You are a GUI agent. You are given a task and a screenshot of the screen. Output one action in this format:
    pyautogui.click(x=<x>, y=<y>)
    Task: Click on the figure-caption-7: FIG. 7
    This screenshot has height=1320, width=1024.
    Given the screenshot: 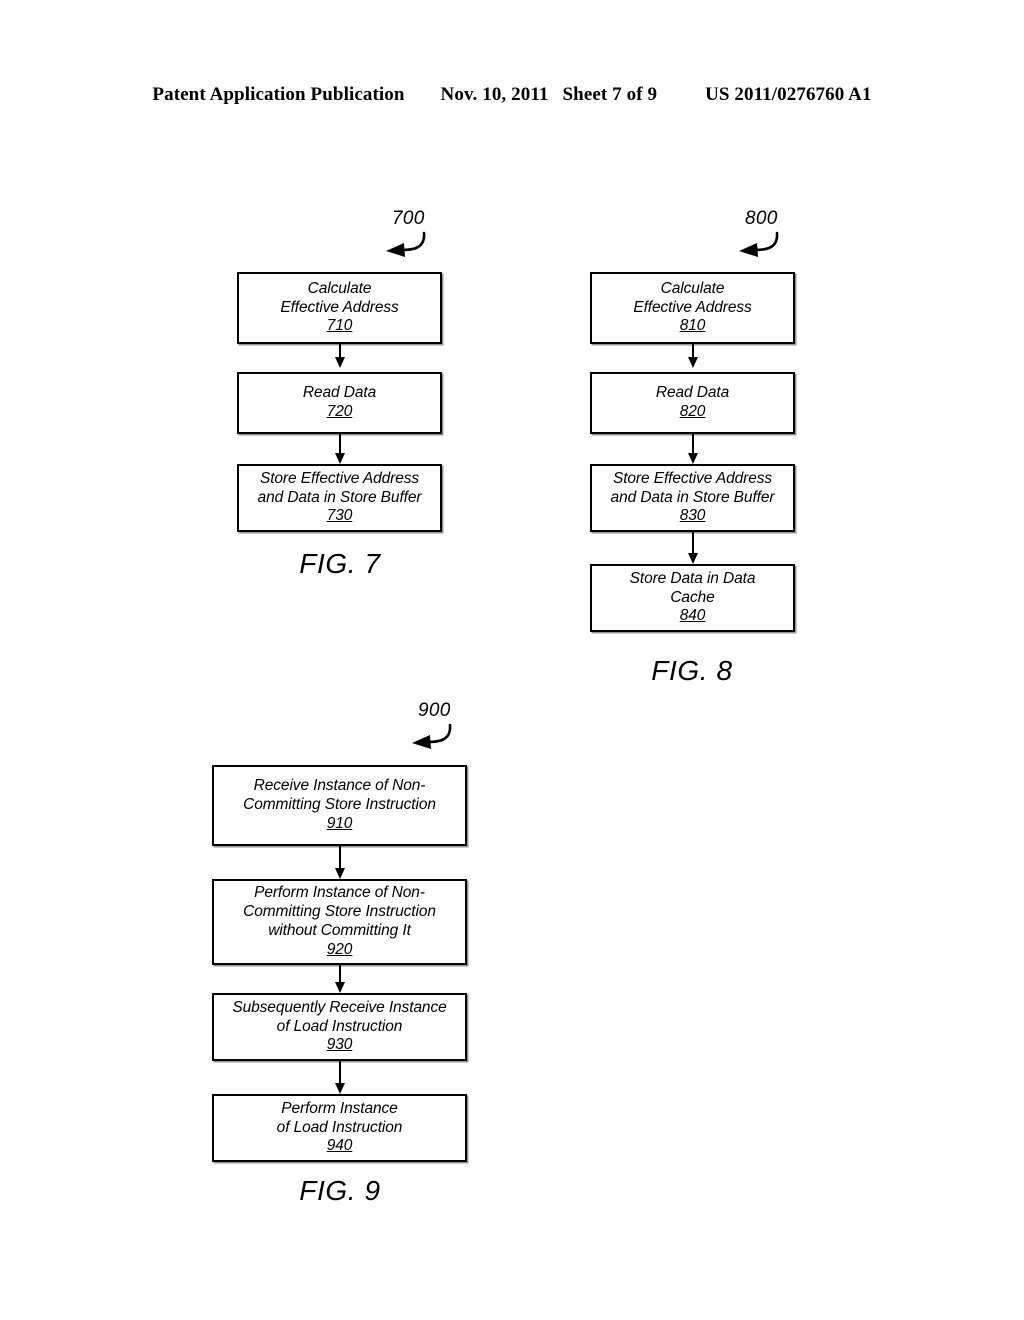 What is the action you would take?
    pyautogui.click(x=340, y=563)
    